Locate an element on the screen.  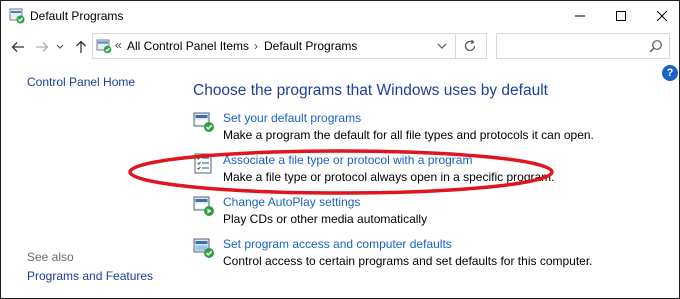
minimize-icon is located at coordinates (580, 16).